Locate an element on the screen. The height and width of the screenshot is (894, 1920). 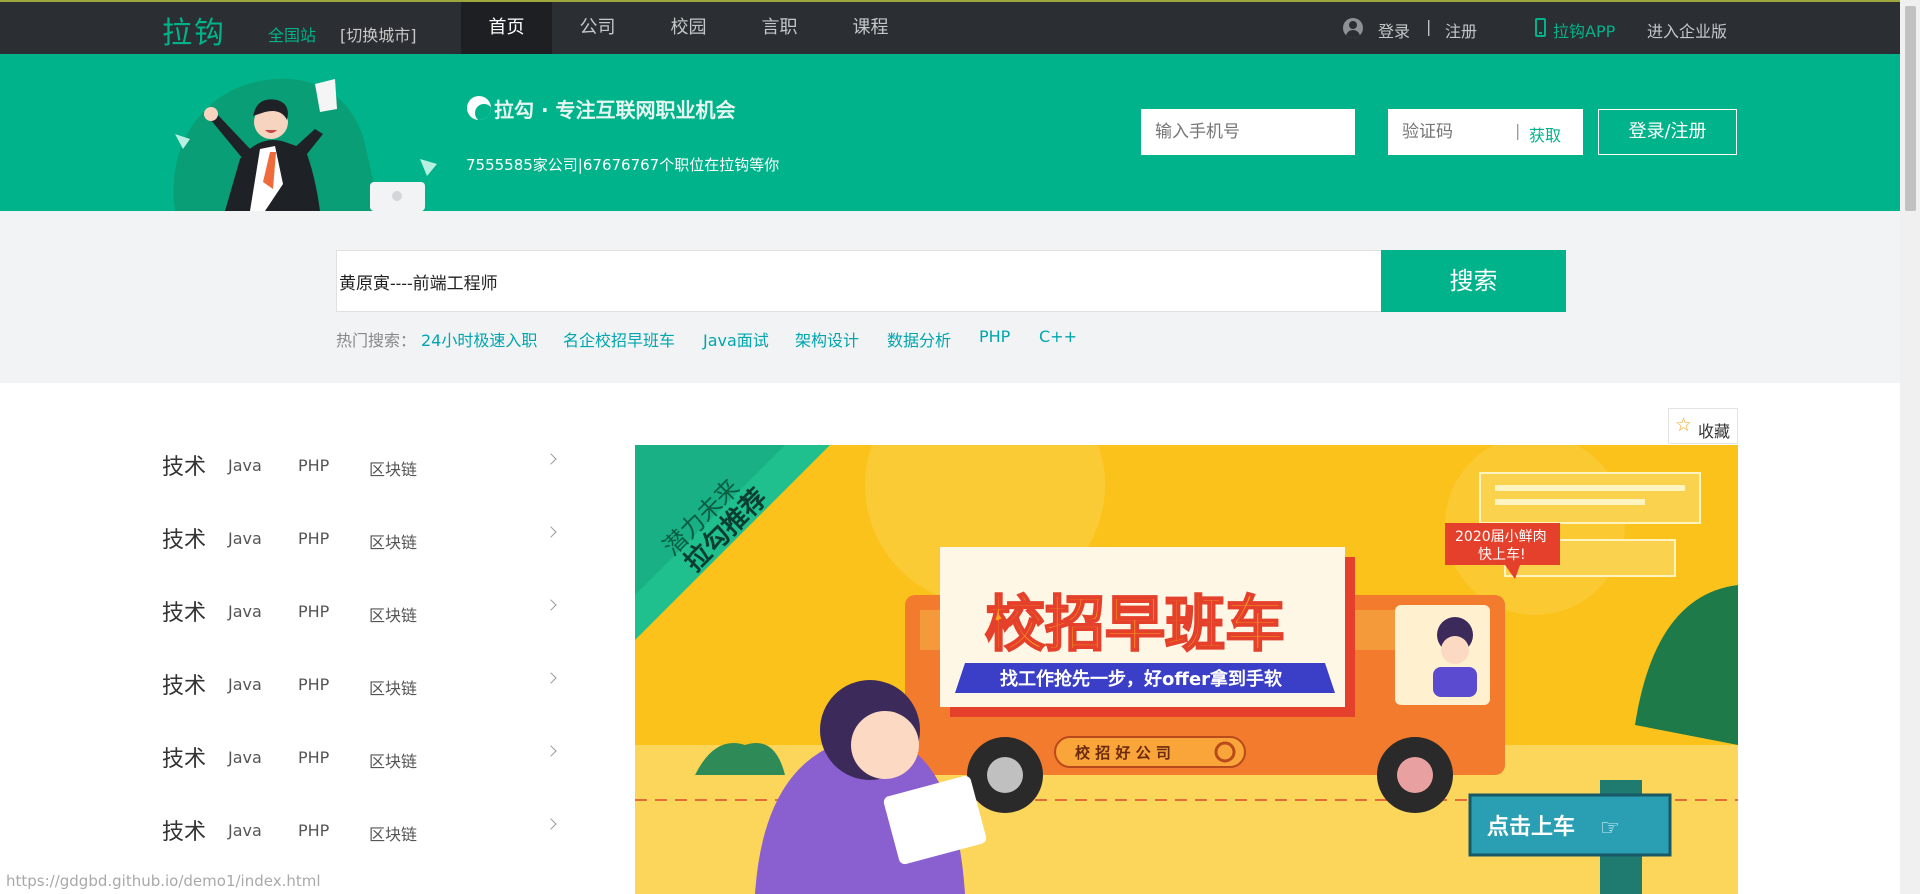
register-link: 注册 is located at coordinates (1461, 30).